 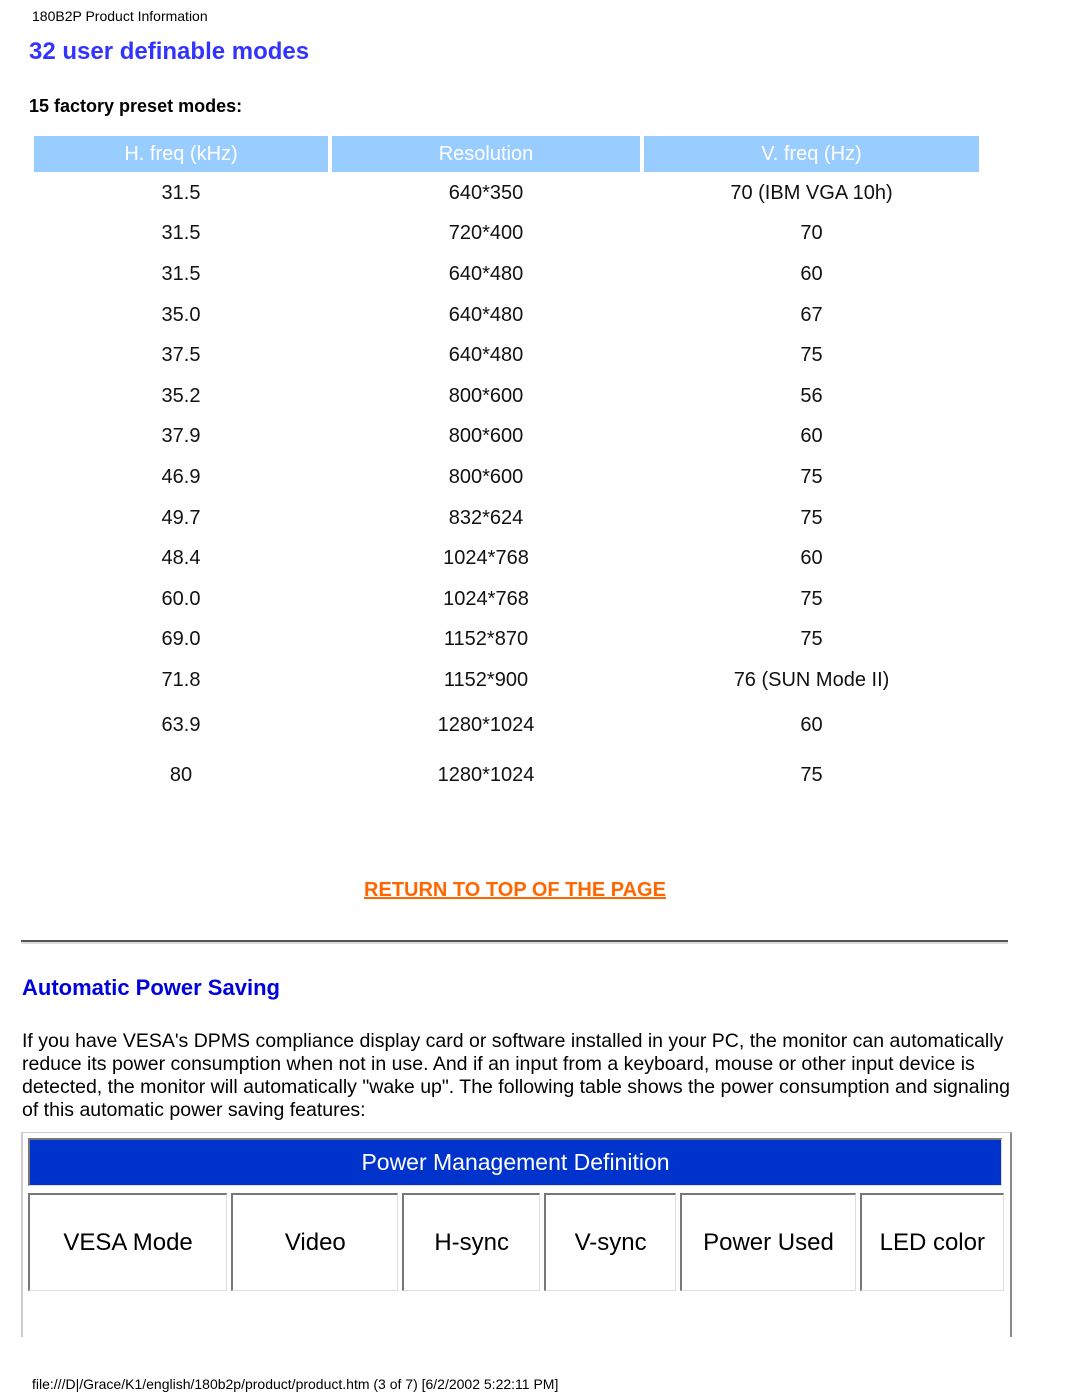 I want to click on hfreq-cell: 63.9, so click(x=181, y=725).